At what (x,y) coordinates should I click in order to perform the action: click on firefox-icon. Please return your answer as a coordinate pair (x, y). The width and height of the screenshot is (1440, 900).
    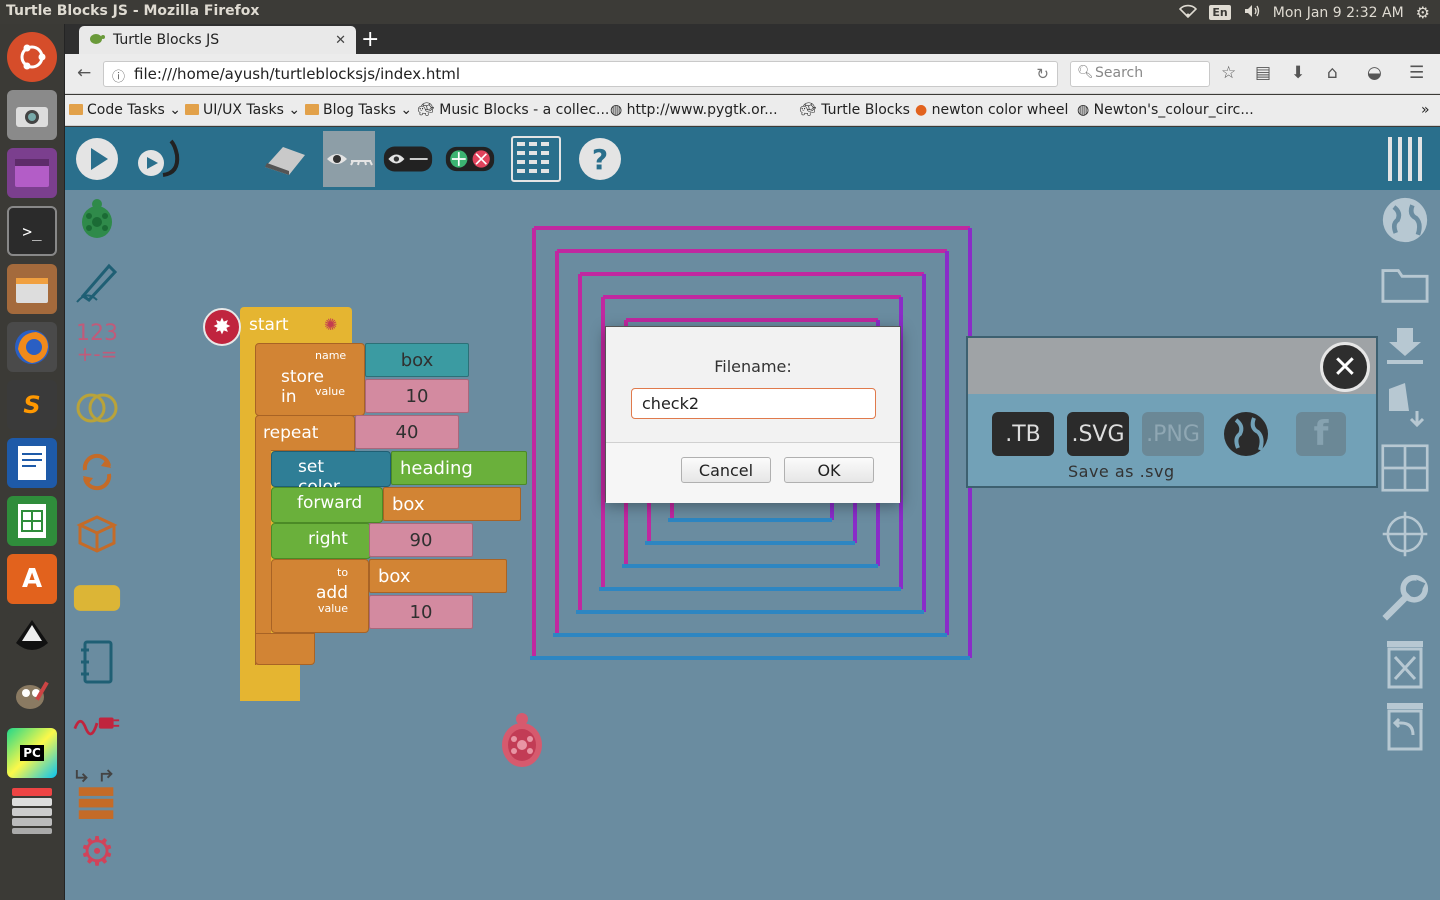
    Looking at the image, I should click on (32, 347).